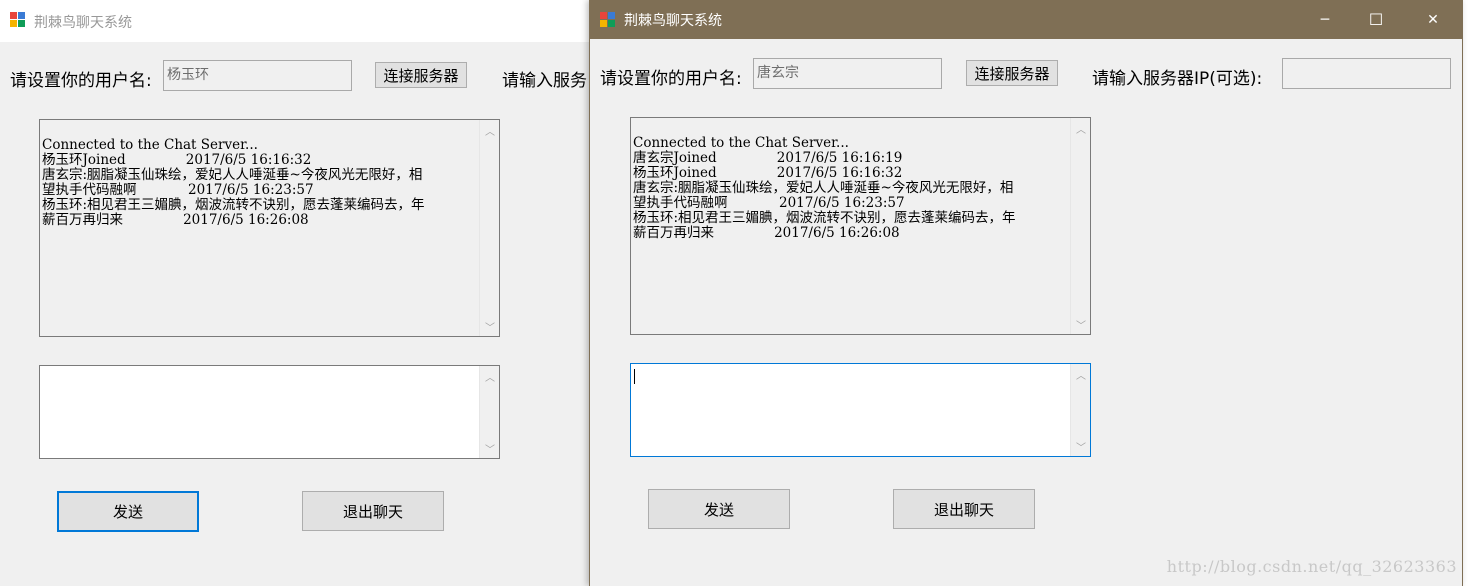  I want to click on server-ip-label: 请输入服务, so click(544, 81).